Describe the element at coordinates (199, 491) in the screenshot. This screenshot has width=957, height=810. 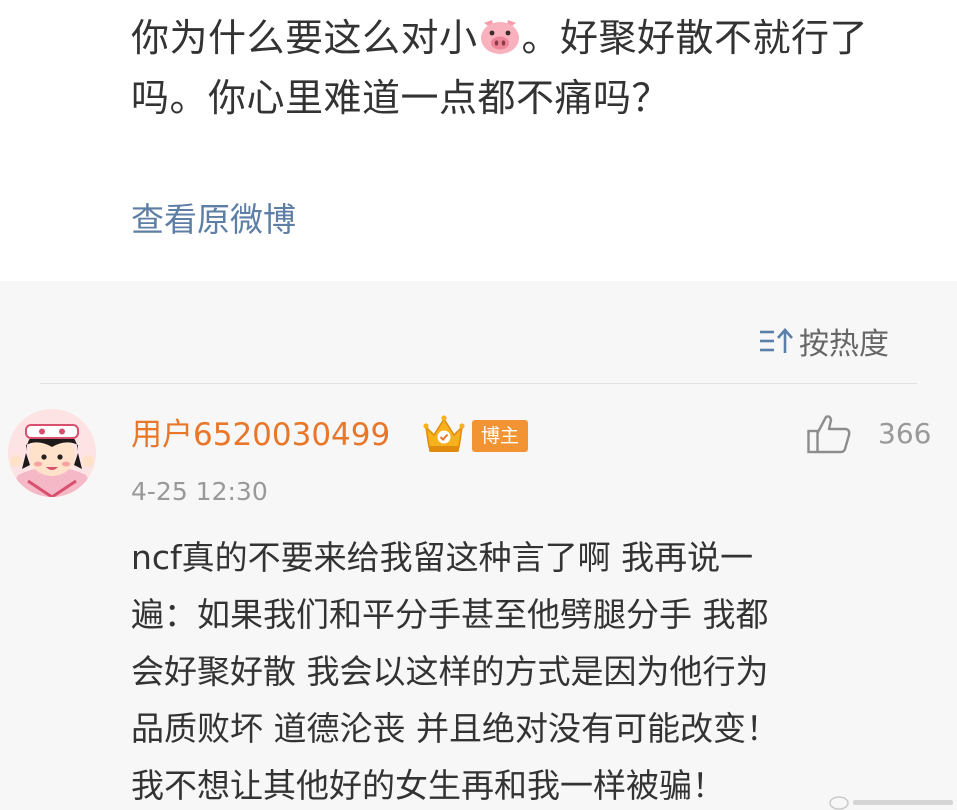
I see `comment-timestamp: 4-25 12:30` at that location.